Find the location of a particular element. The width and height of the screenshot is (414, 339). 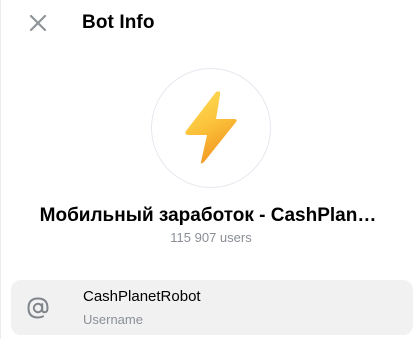

username-value: CashPlanetRobot is located at coordinates (142, 296).